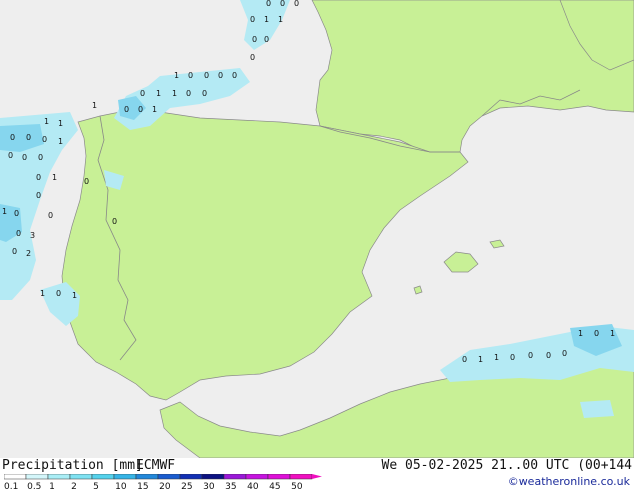 Image resolution: width=634 pixels, height=490 pixels. Describe the element at coordinates (74, 486) in the screenshot. I see `legend-label: 2` at that location.